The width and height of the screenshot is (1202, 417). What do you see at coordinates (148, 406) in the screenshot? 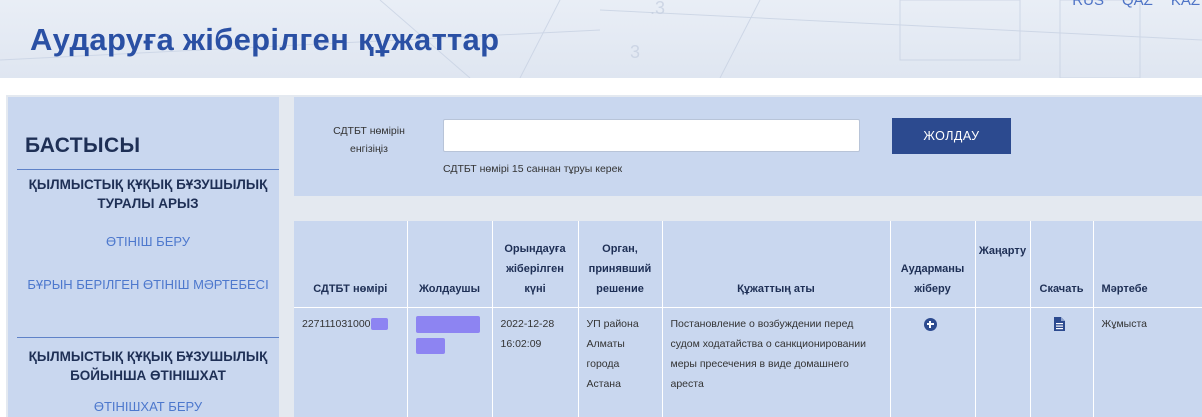
I see `sidebar-link-submit-petition: ӨТІНІШХАТ БЕРУ` at bounding box center [148, 406].